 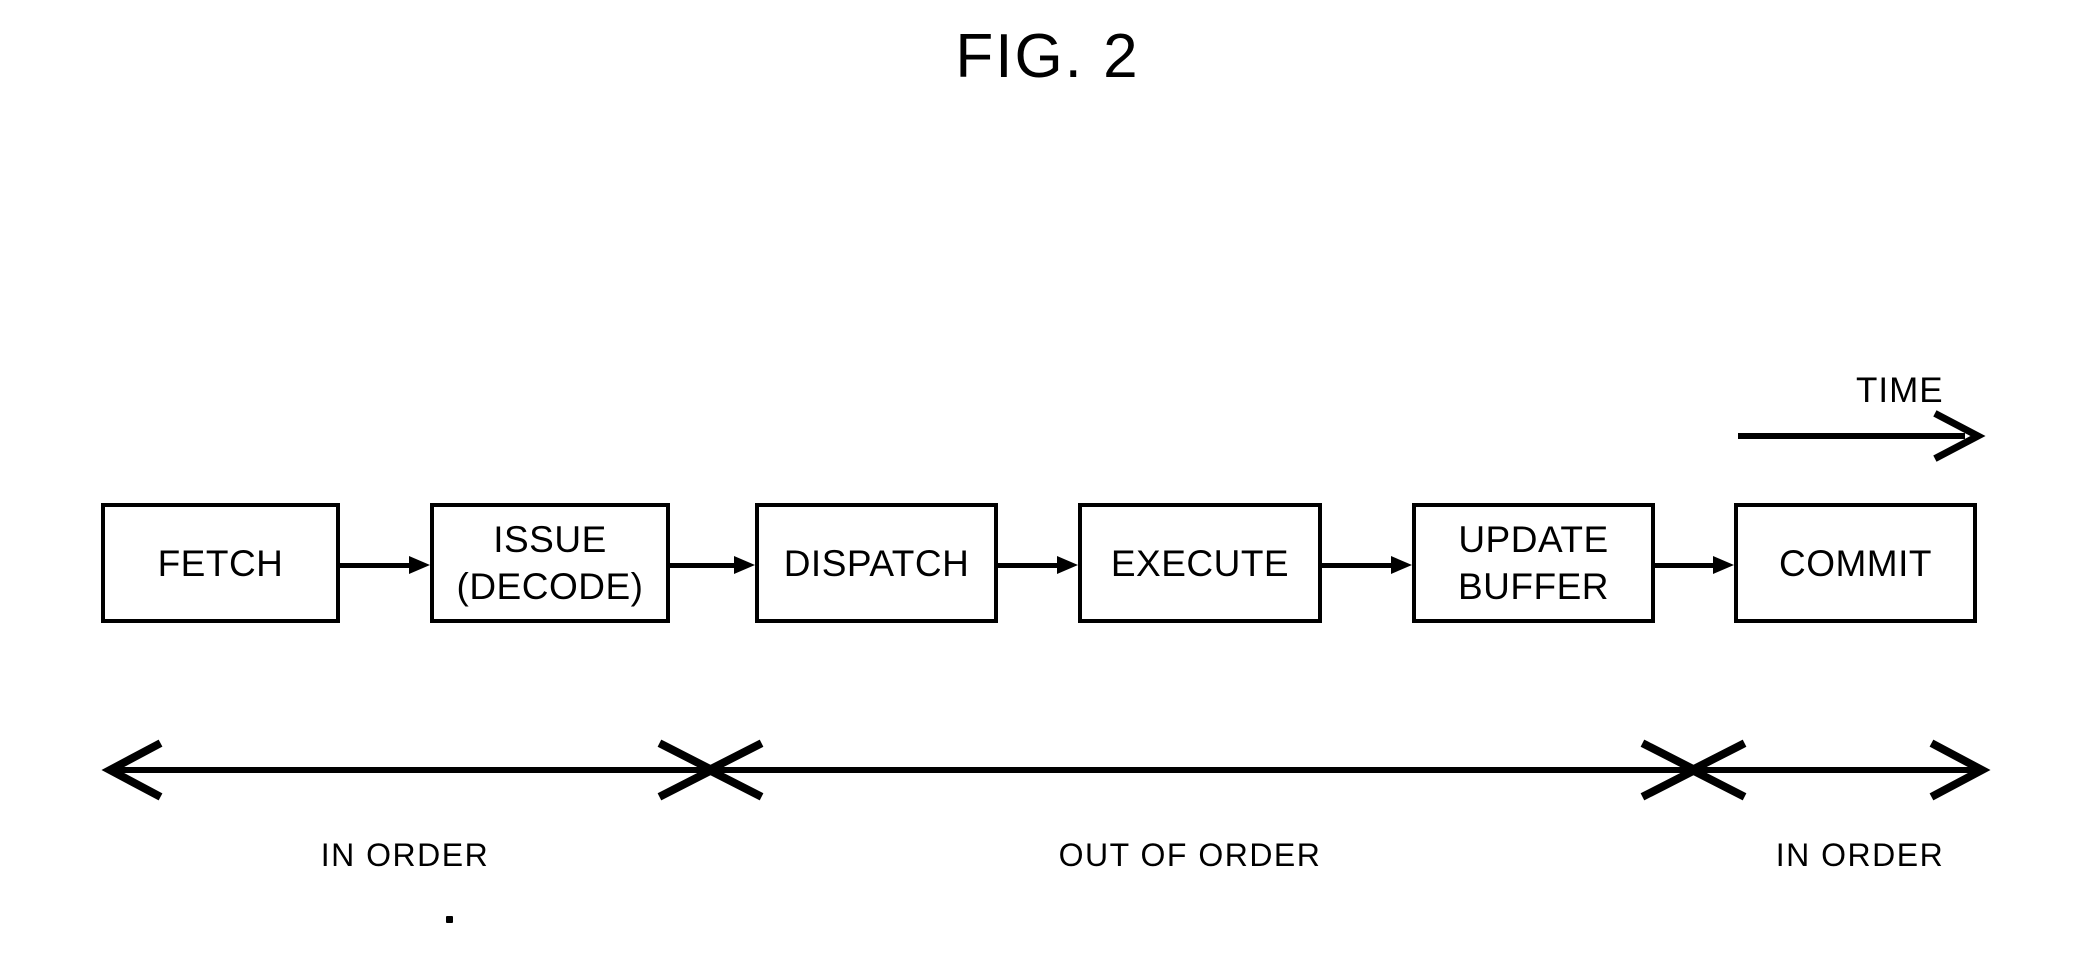 I want to click on phase-label-out-of-order: OUT OF ORDER, so click(x=1190, y=855).